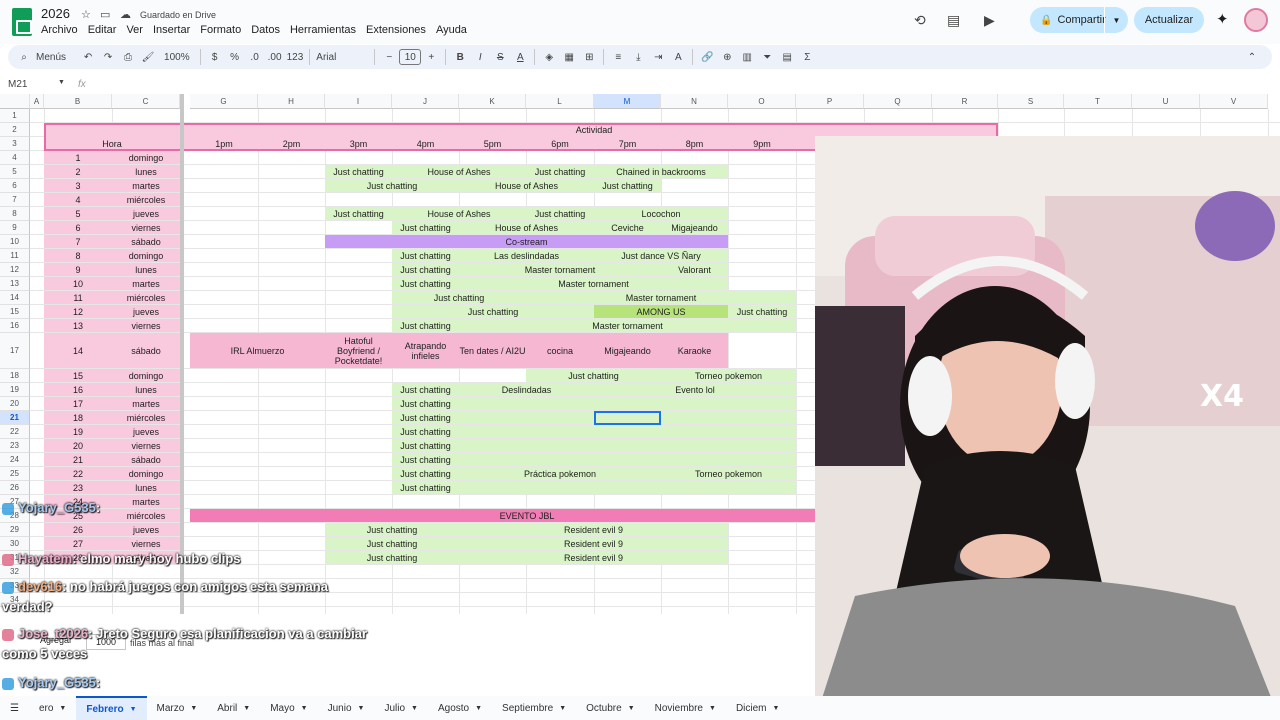 Image resolution: width=1280 pixels, height=720 pixels. Describe the element at coordinates (215, 57) in the screenshot. I see `currency-button: $` at that location.